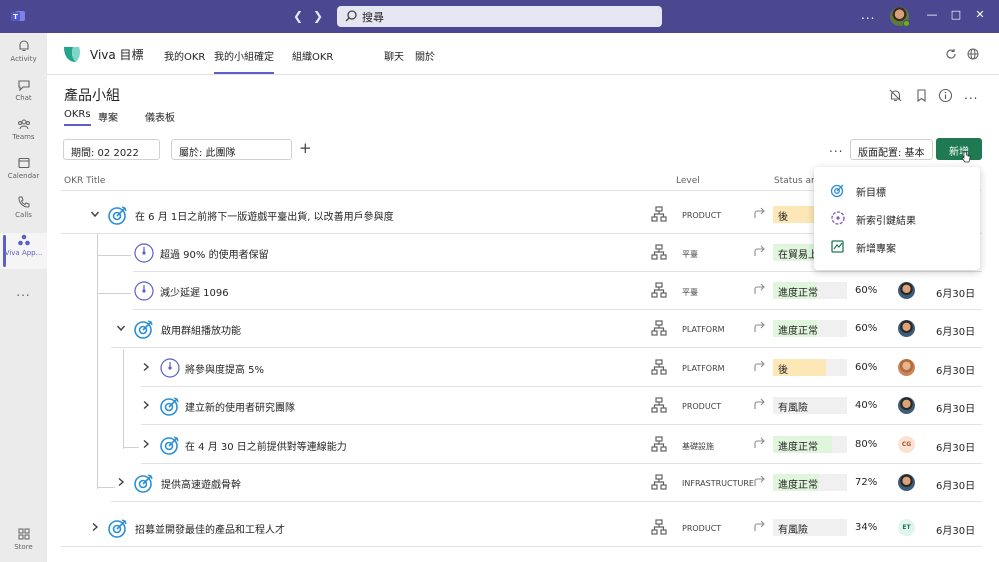  I want to click on minimize-icon: —, so click(932, 14).